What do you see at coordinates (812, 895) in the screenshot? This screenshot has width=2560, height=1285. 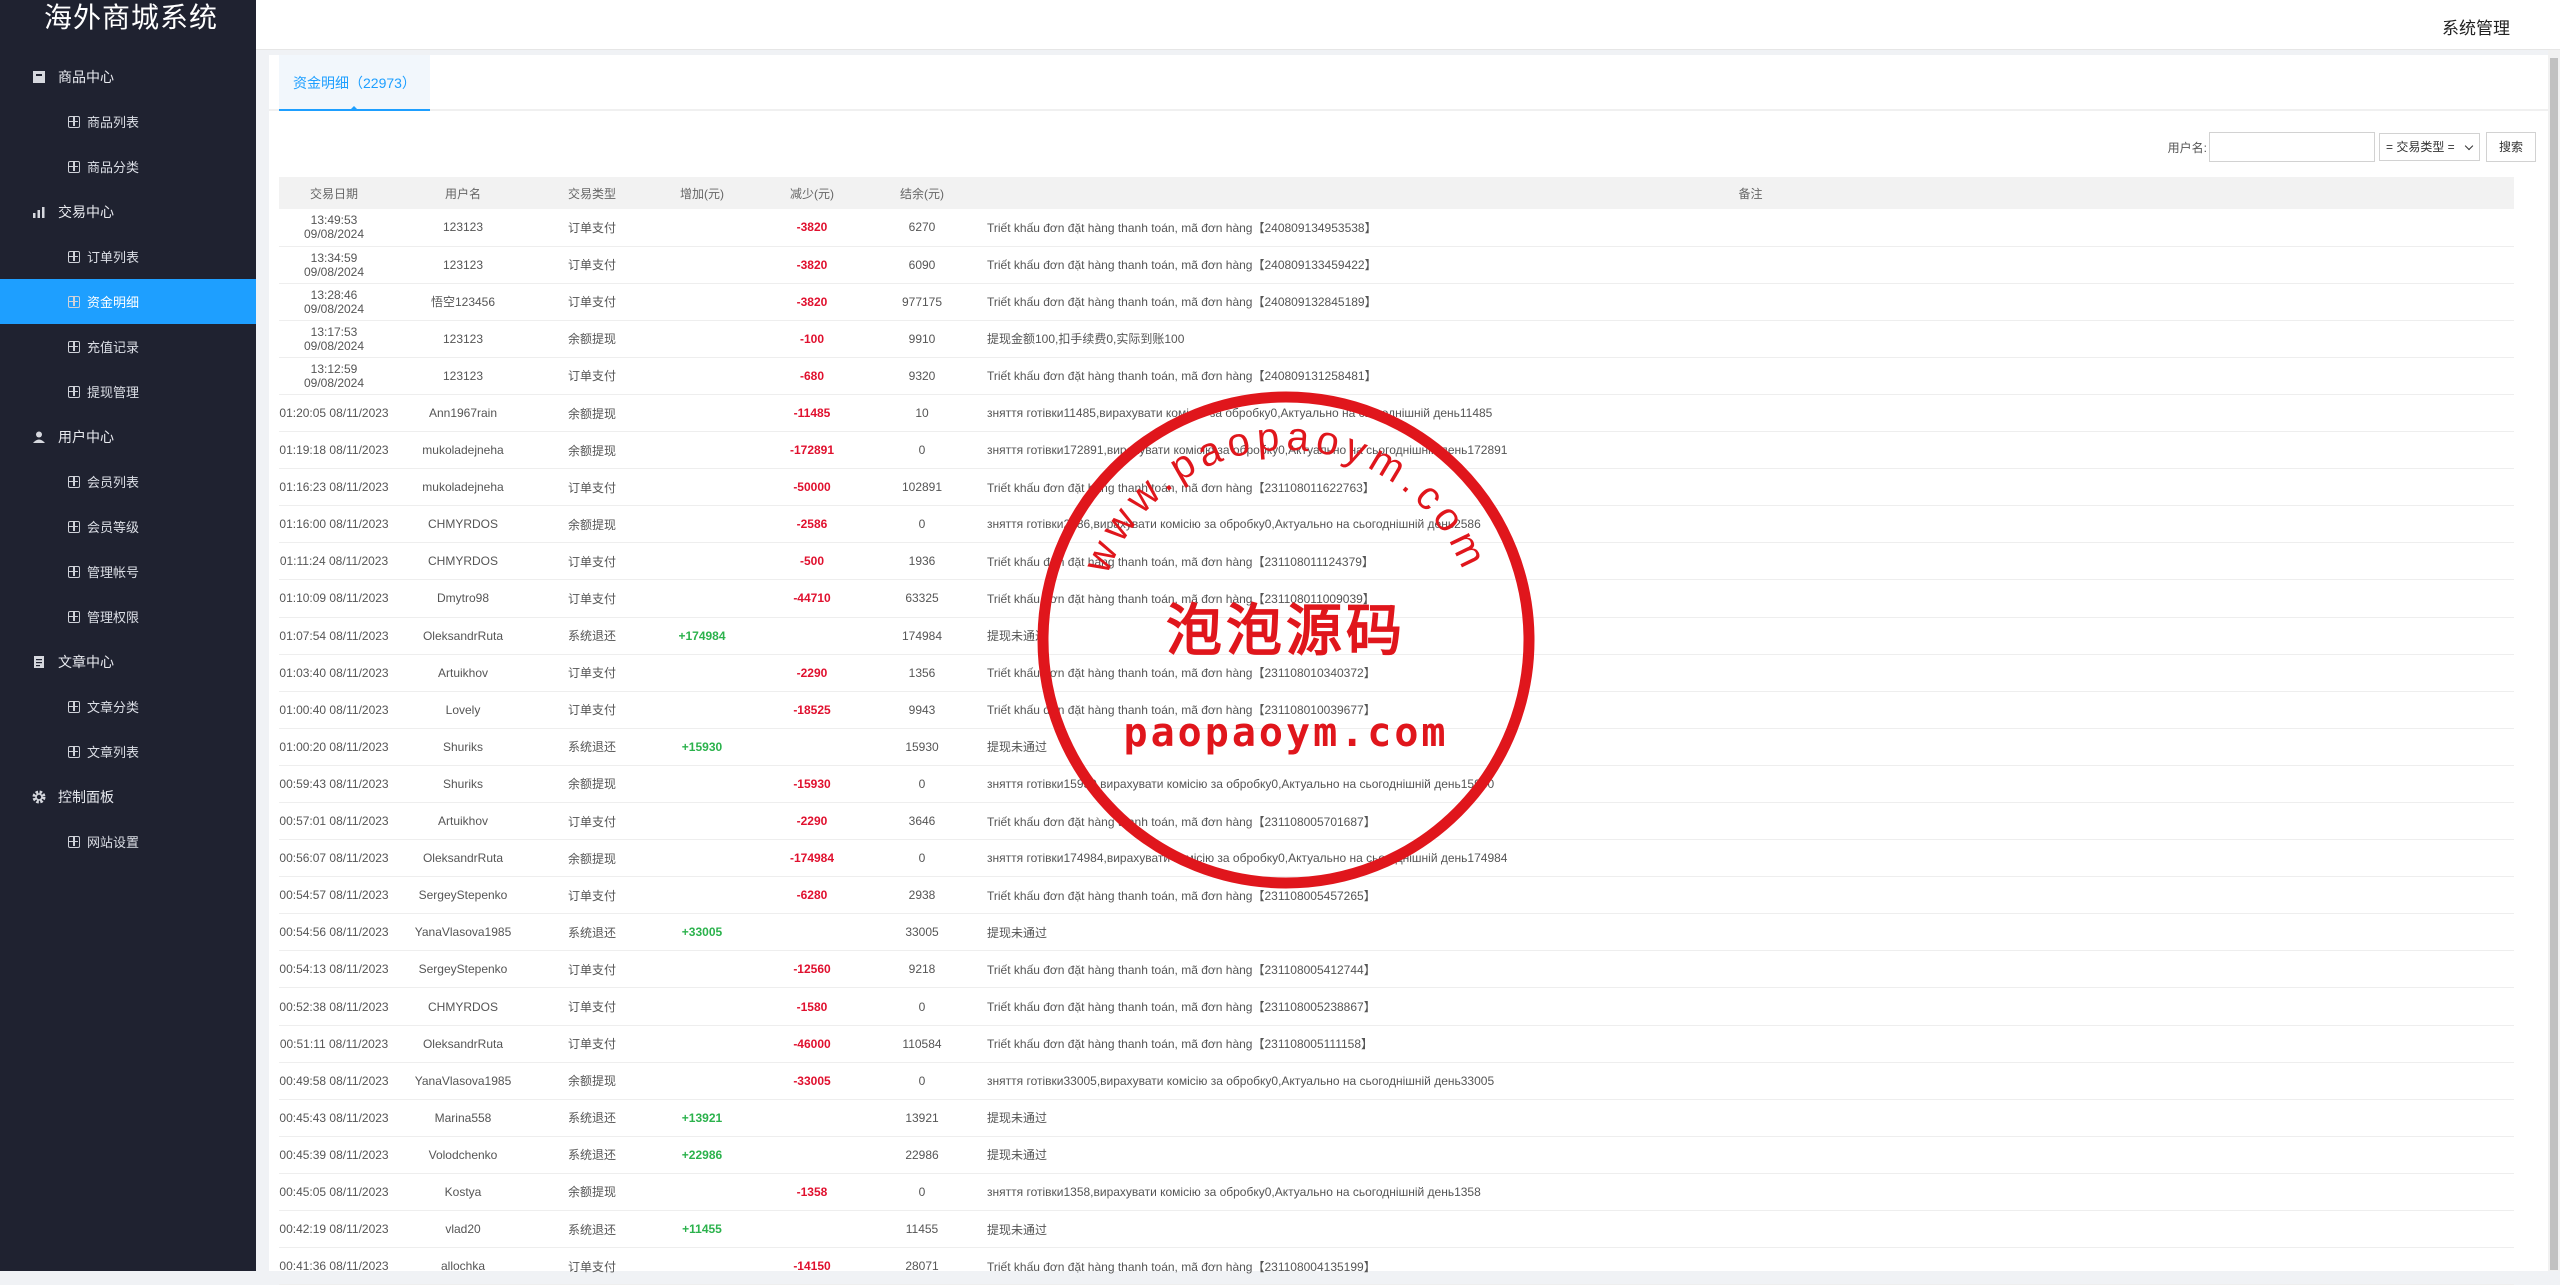 I see `cell-decrease: -6280` at bounding box center [812, 895].